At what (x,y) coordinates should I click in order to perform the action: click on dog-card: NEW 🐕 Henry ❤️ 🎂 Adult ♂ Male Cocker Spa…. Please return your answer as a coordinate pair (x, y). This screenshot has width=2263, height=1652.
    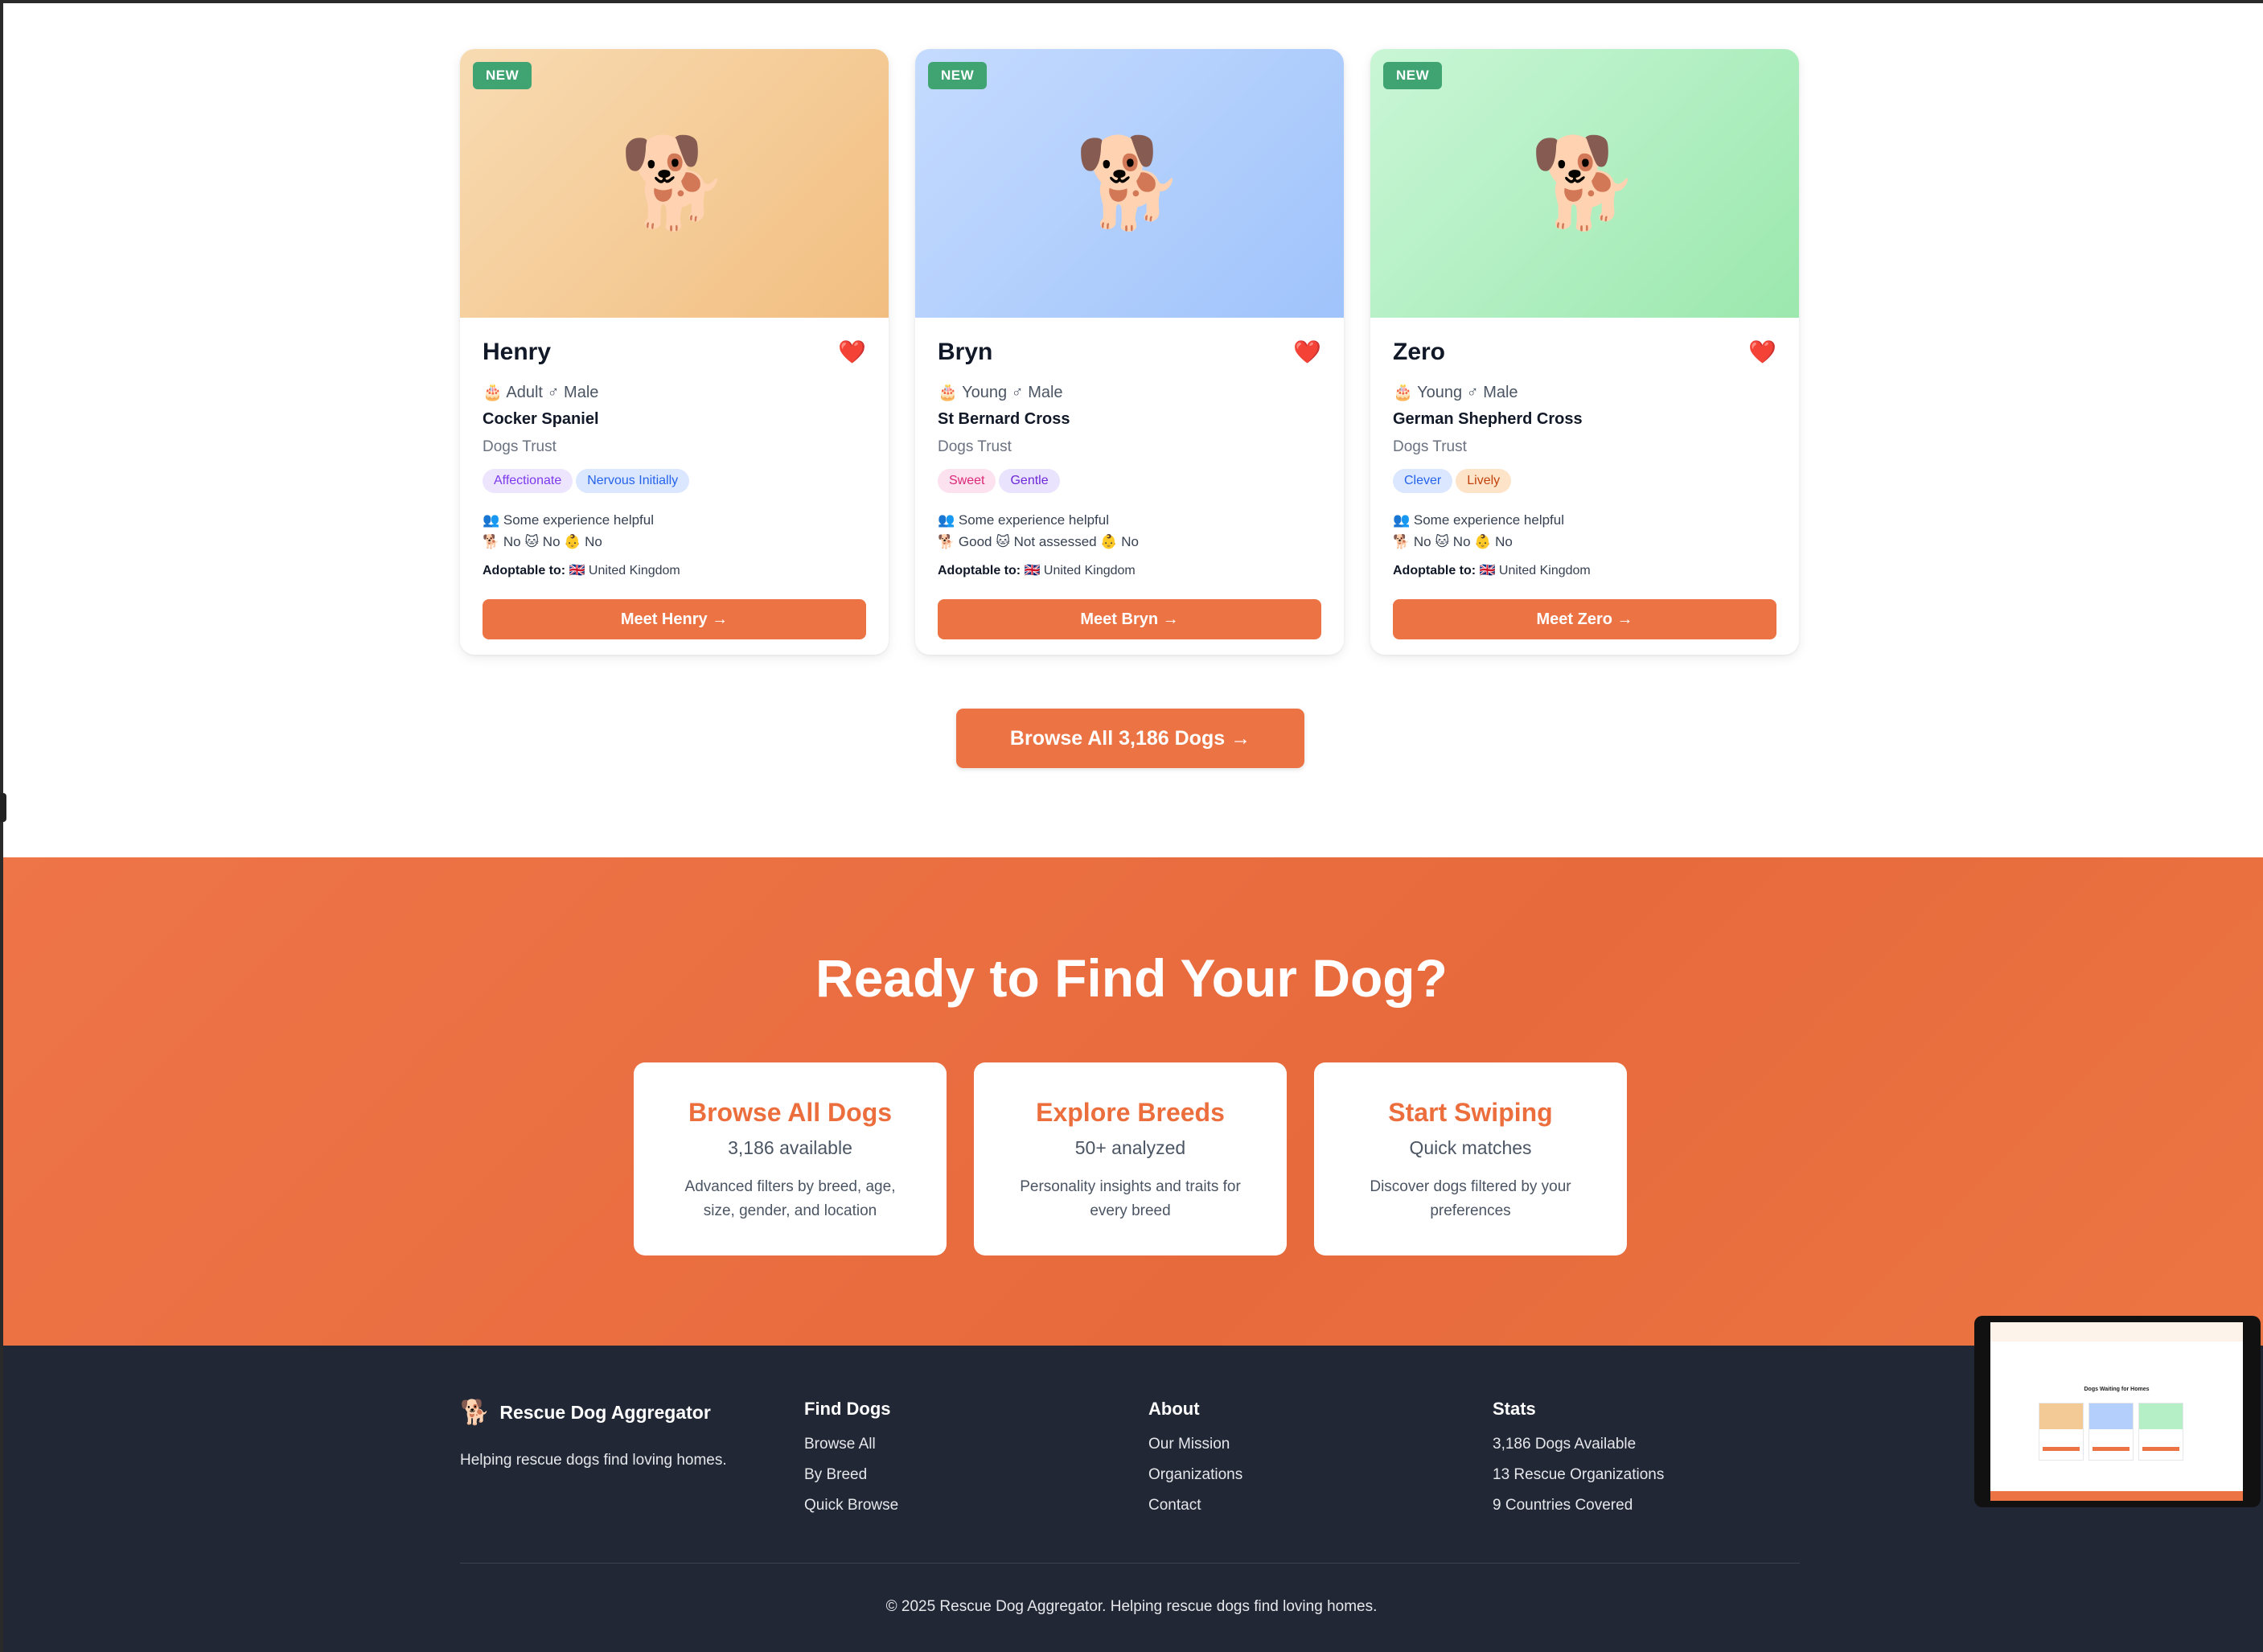
    Looking at the image, I should click on (674, 352).